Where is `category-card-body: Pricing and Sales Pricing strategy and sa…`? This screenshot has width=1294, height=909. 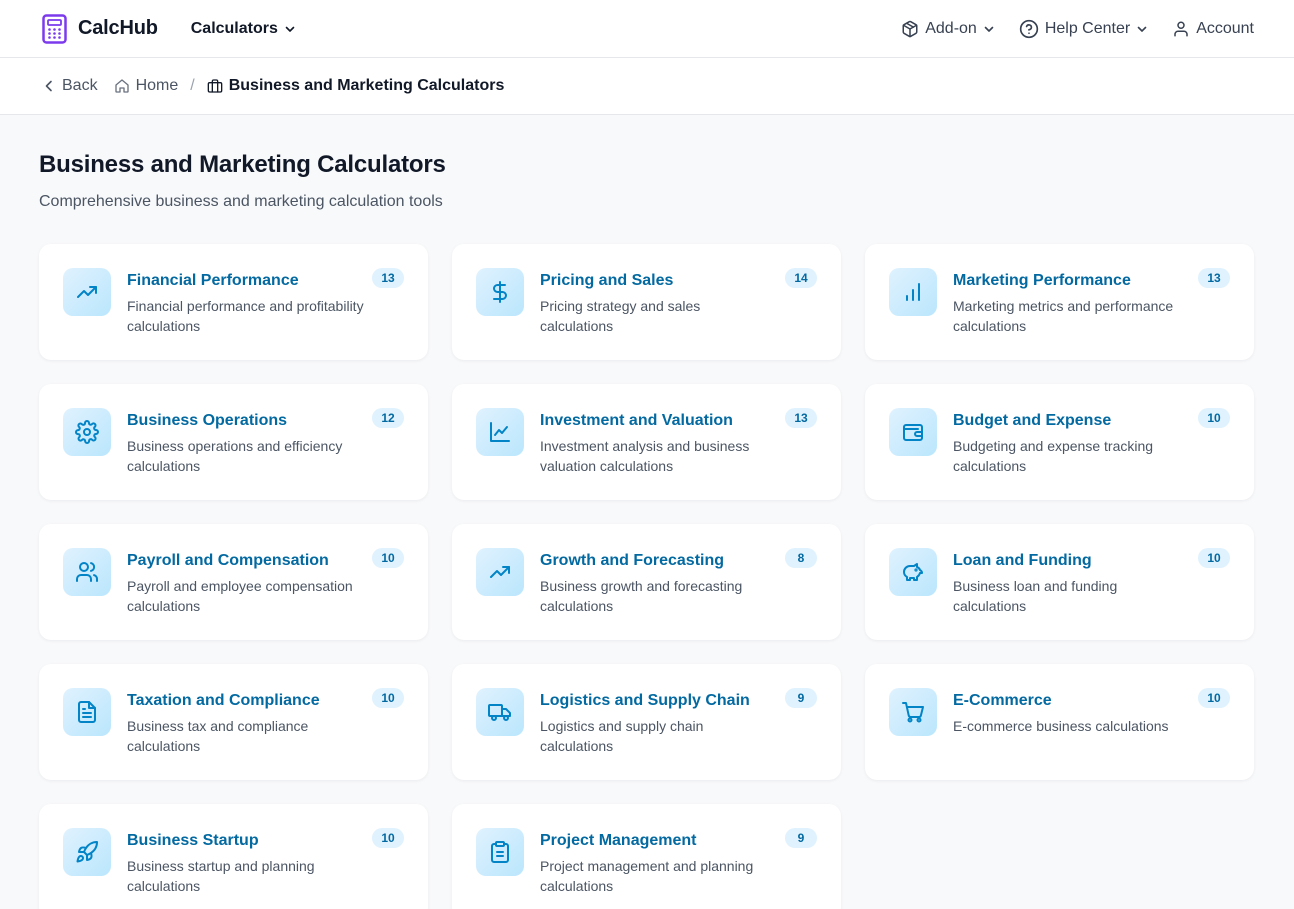 category-card-body: Pricing and Sales Pricing strategy and sa… is located at coordinates (678, 314).